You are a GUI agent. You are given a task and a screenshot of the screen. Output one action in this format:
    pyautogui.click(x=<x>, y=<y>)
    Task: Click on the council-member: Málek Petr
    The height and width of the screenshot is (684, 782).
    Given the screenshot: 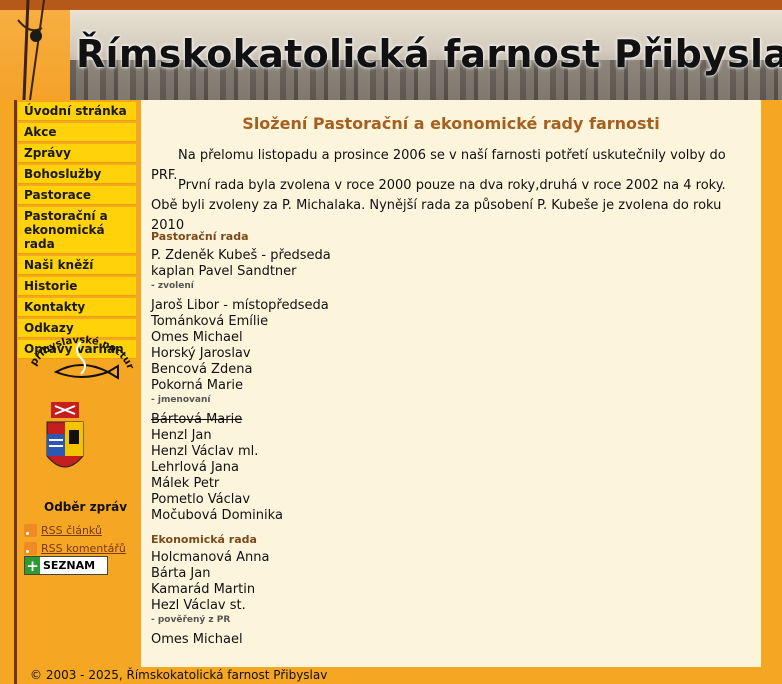 What is the action you would take?
    pyautogui.click(x=185, y=483)
    